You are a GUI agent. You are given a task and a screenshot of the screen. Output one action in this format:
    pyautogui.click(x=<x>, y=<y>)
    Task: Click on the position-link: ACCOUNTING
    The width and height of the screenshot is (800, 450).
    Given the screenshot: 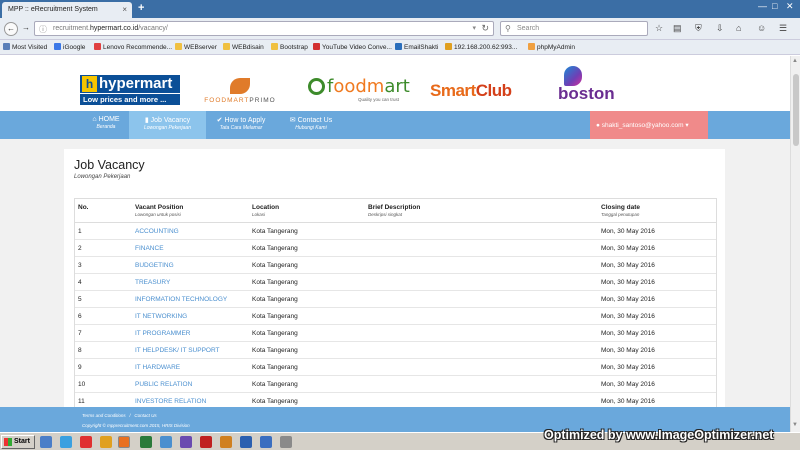 What is the action you would take?
    pyautogui.click(x=157, y=231)
    